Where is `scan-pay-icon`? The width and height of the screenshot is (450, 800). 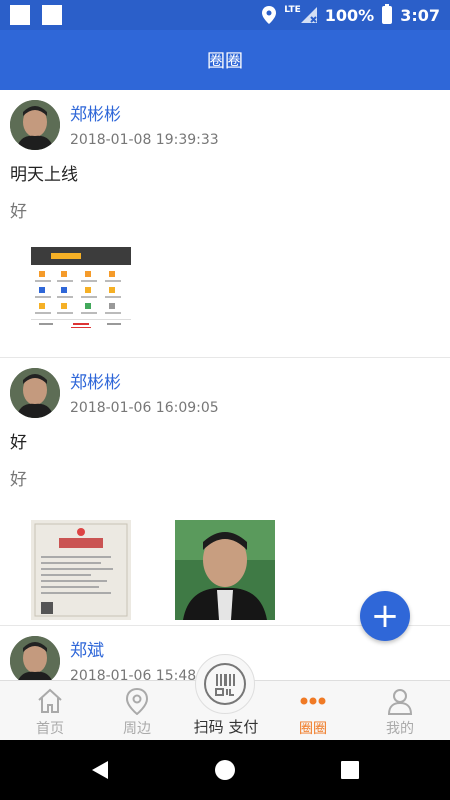
scan-pay-icon is located at coordinates (225, 684).